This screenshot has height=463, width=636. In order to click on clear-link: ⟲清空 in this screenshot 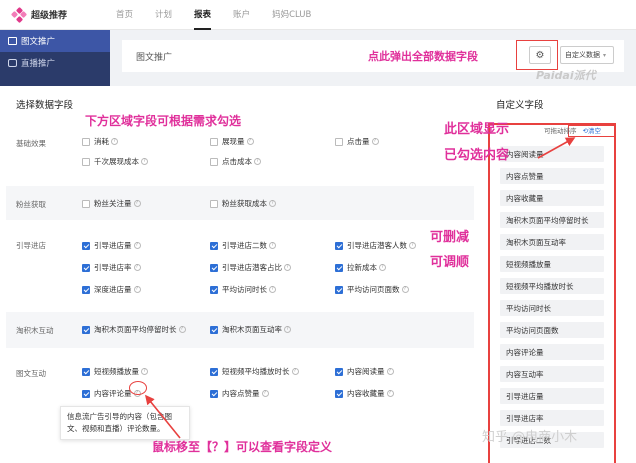, I will do `click(592, 131)`.